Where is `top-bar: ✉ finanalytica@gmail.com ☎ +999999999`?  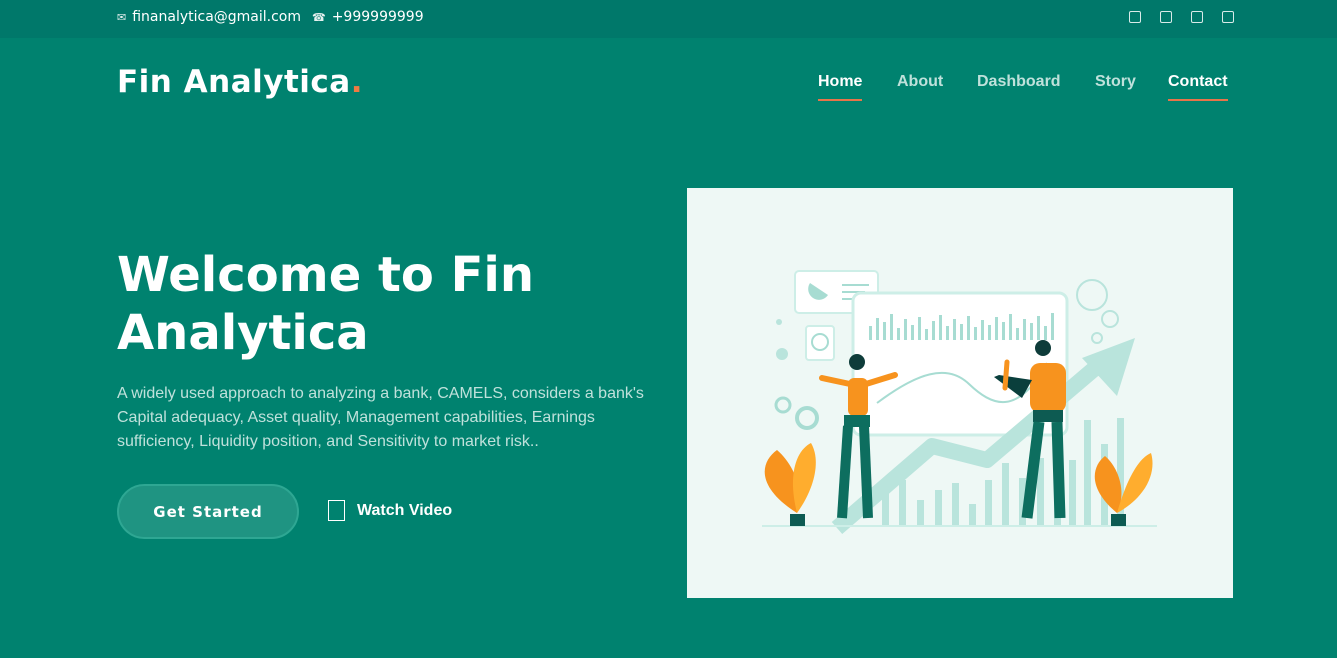
top-bar: ✉ finanalytica@gmail.com ☎ +999999999 is located at coordinates (668, 19).